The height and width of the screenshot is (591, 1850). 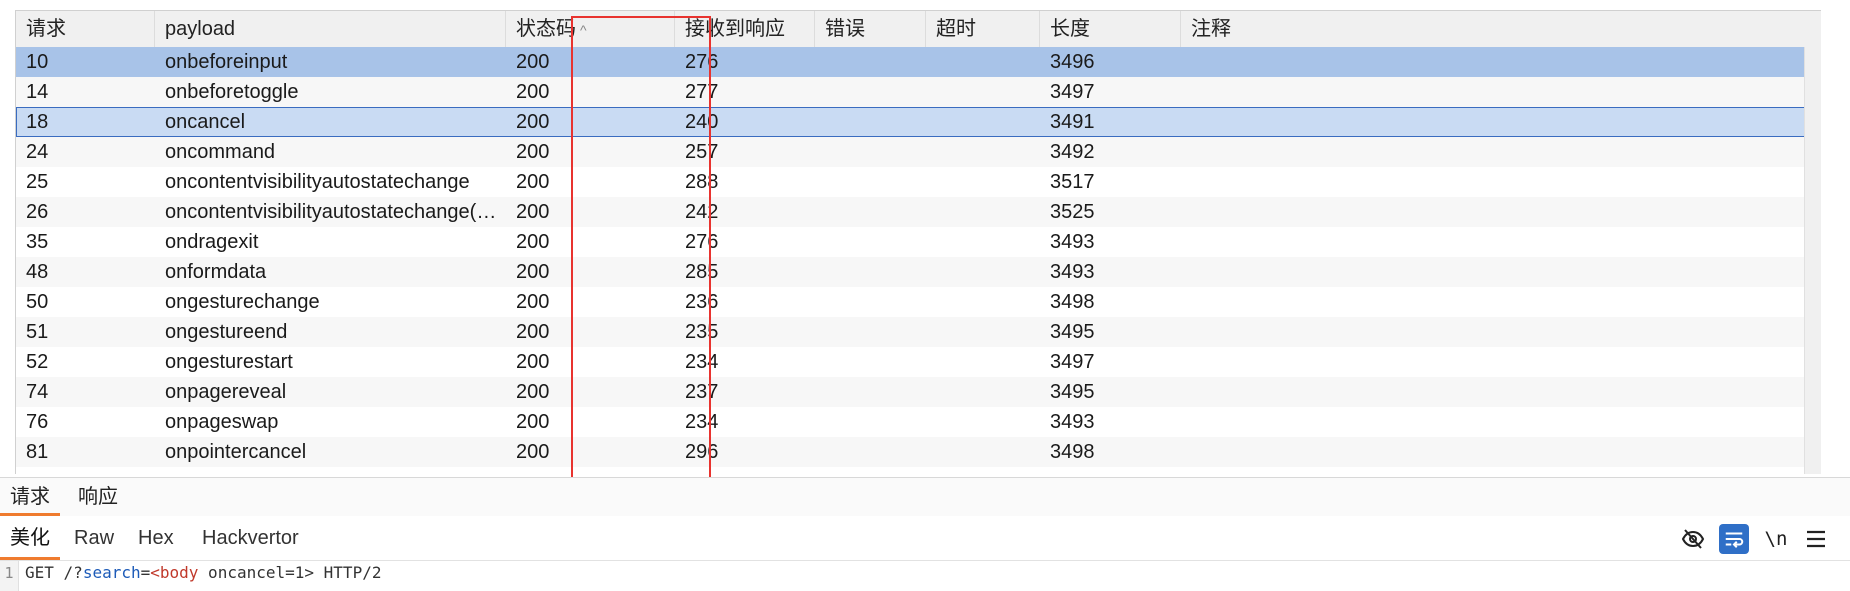 I want to click on tab-hex: Hex, so click(x=156, y=538).